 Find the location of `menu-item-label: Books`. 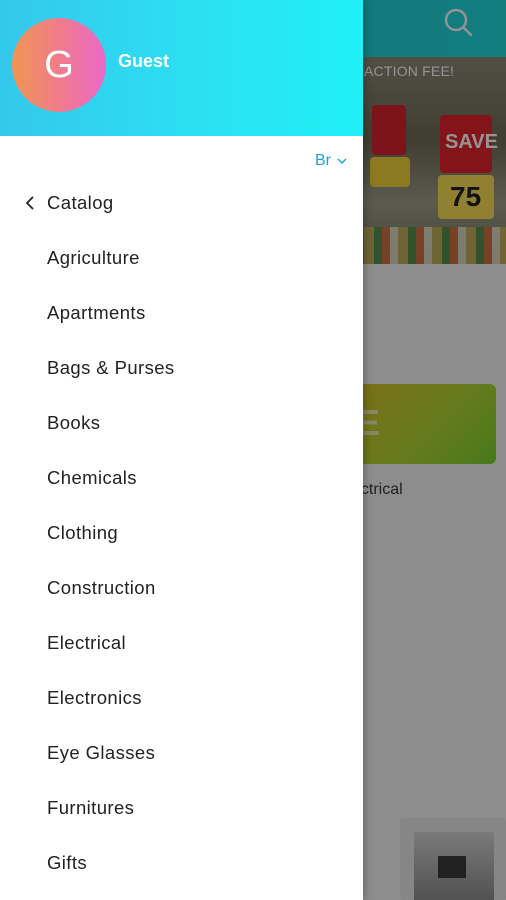

menu-item-label: Books is located at coordinates (74, 422).